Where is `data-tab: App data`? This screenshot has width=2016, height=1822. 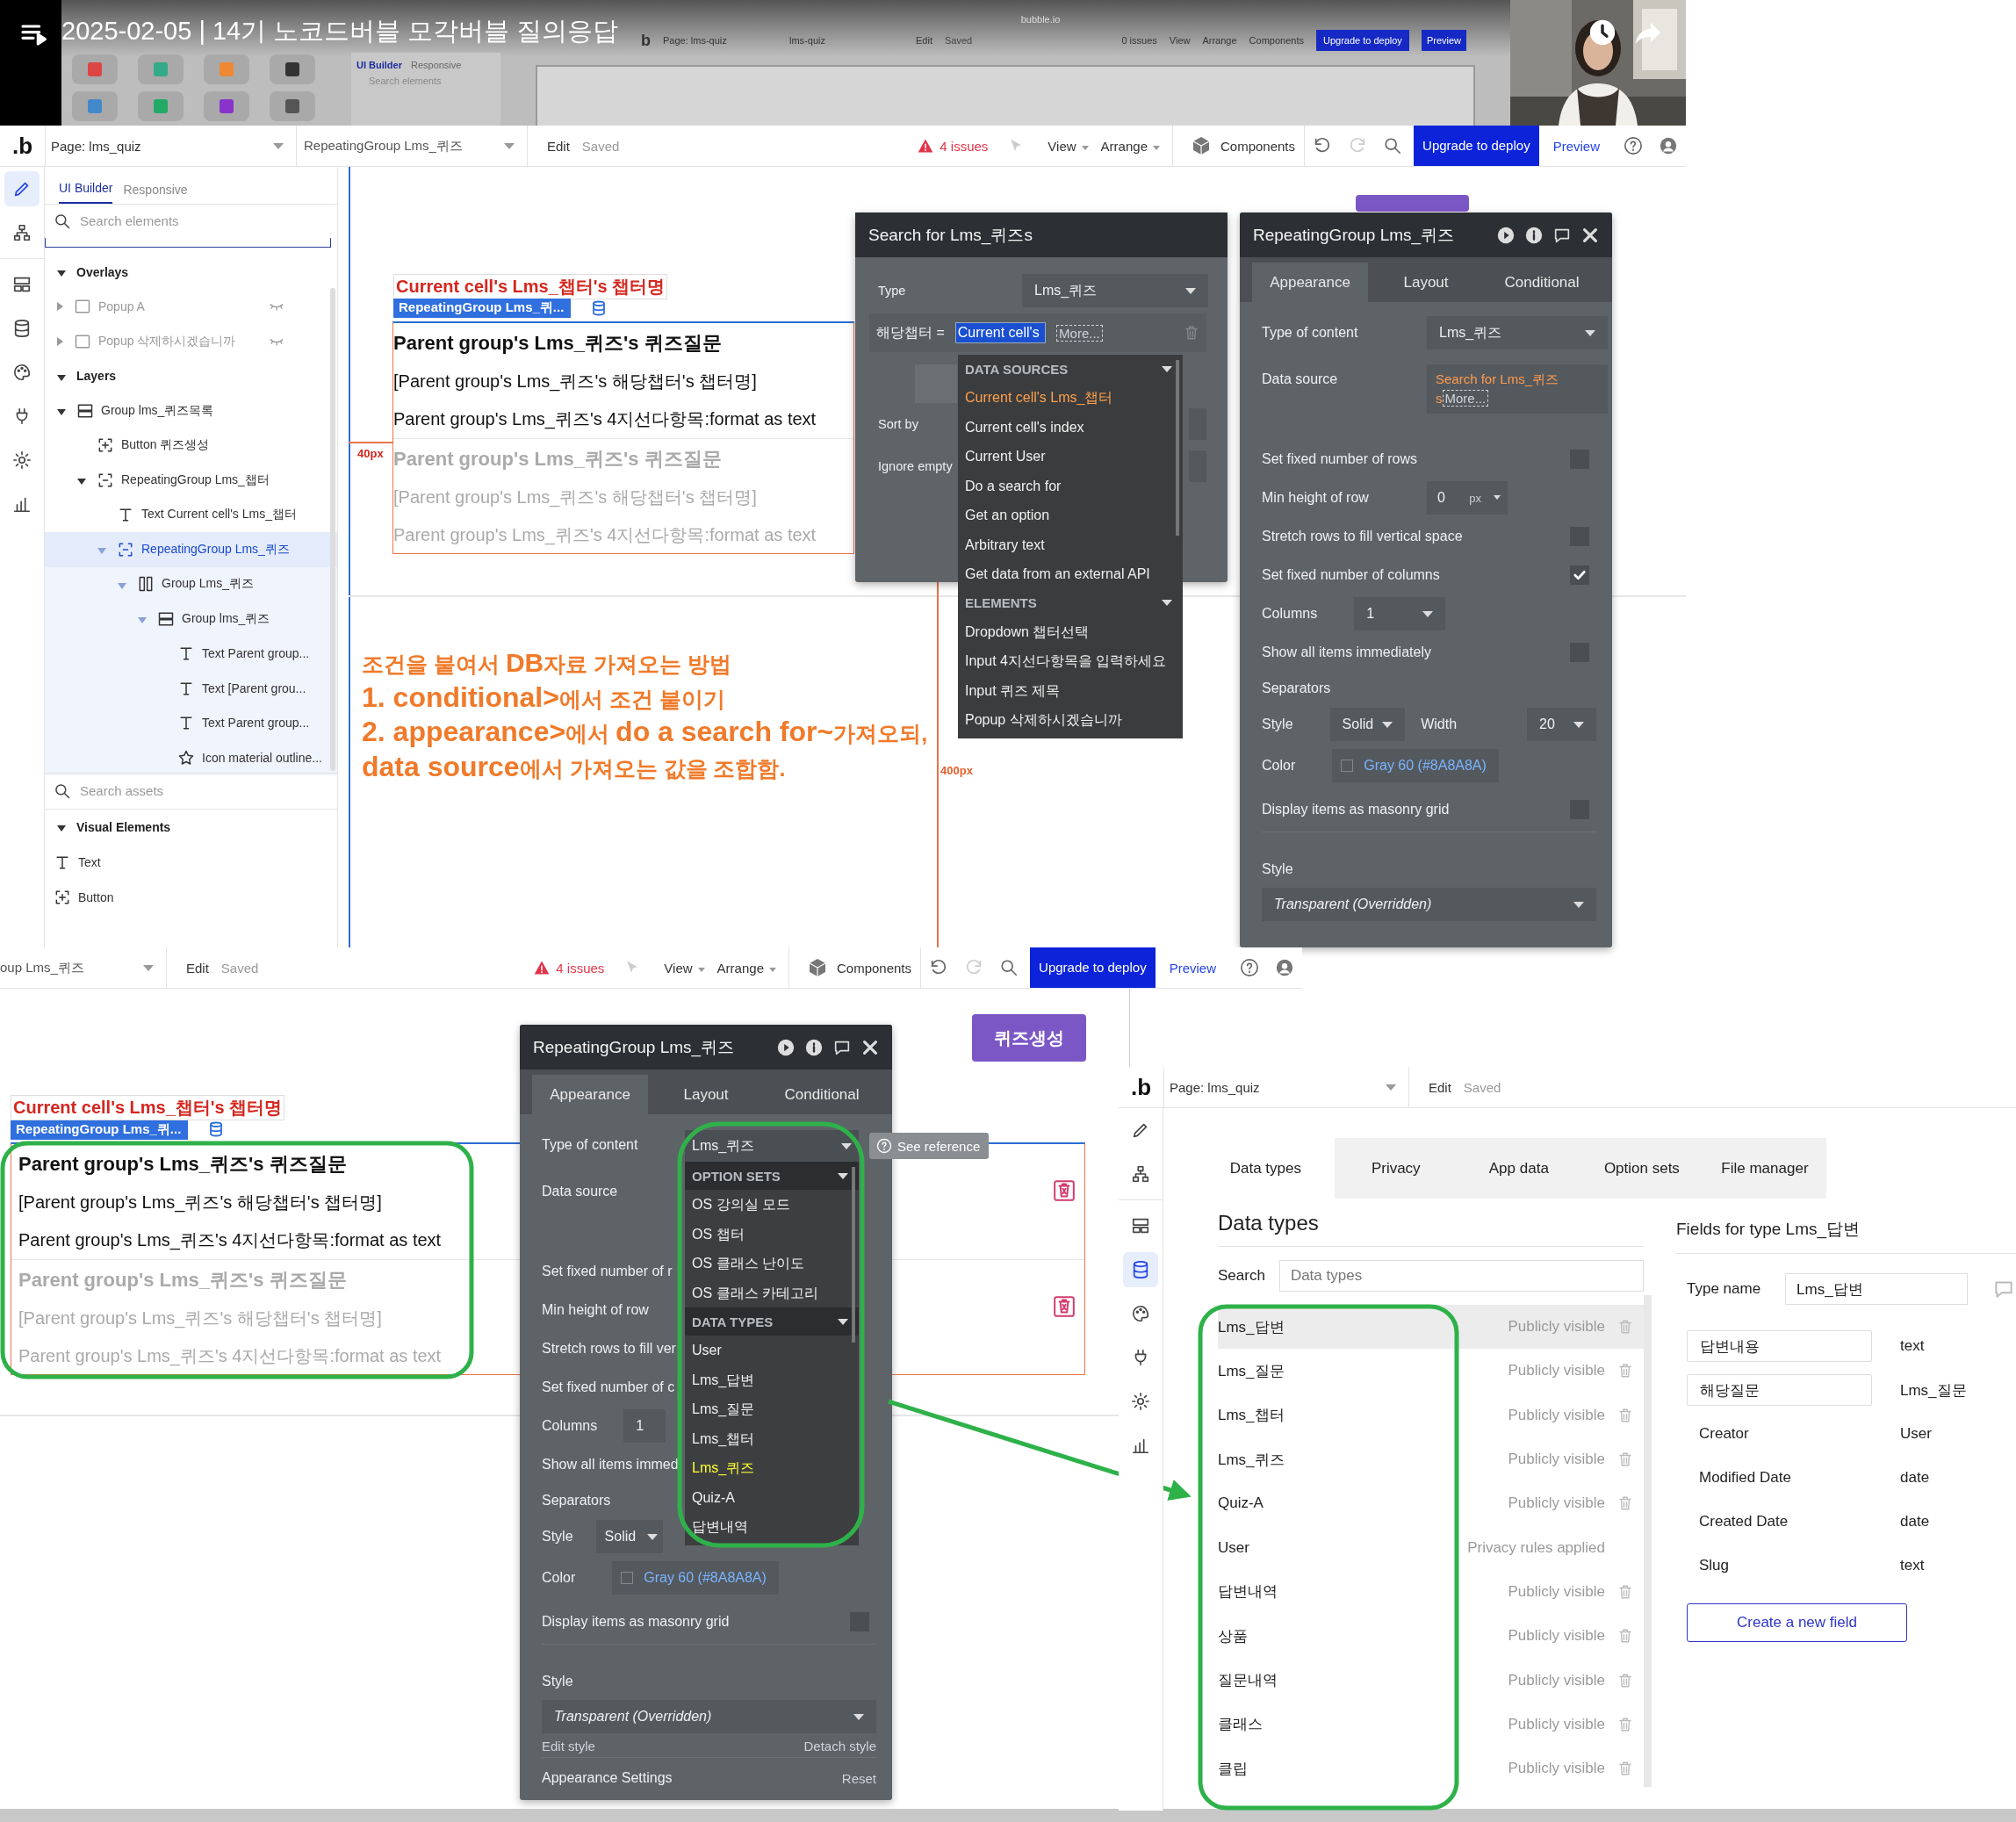 data-tab: App data is located at coordinates (1518, 1168).